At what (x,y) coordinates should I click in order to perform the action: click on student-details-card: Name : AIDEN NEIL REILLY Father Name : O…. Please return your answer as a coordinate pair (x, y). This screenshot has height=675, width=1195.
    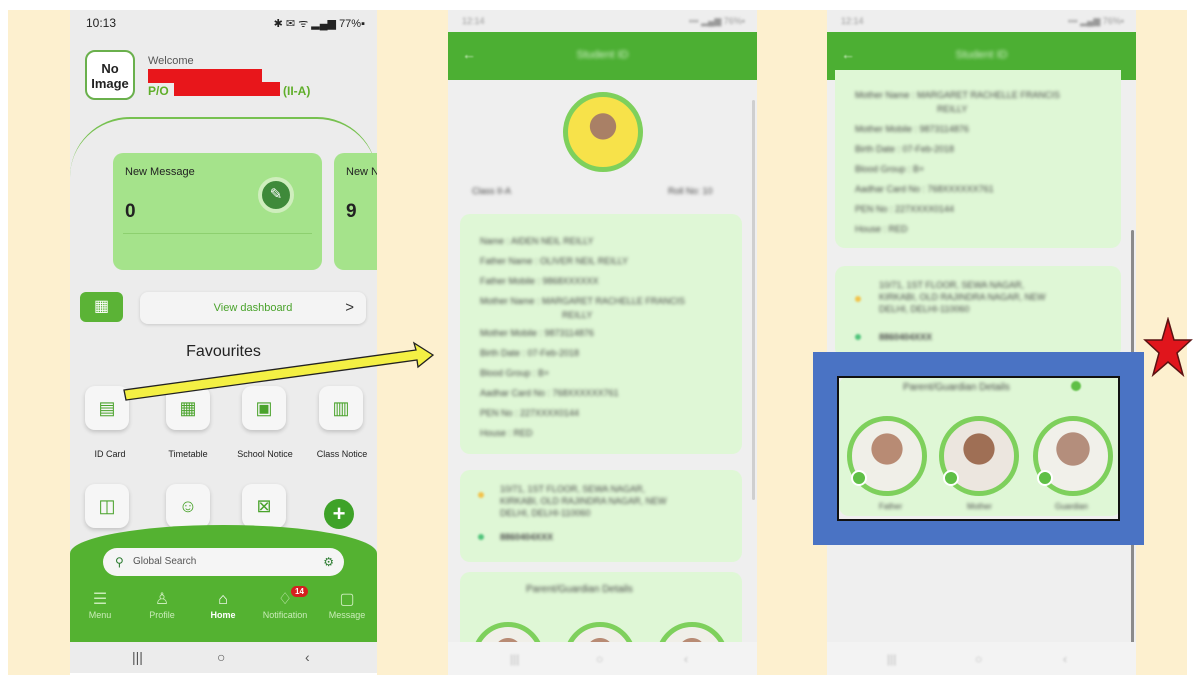
    Looking at the image, I should click on (601, 334).